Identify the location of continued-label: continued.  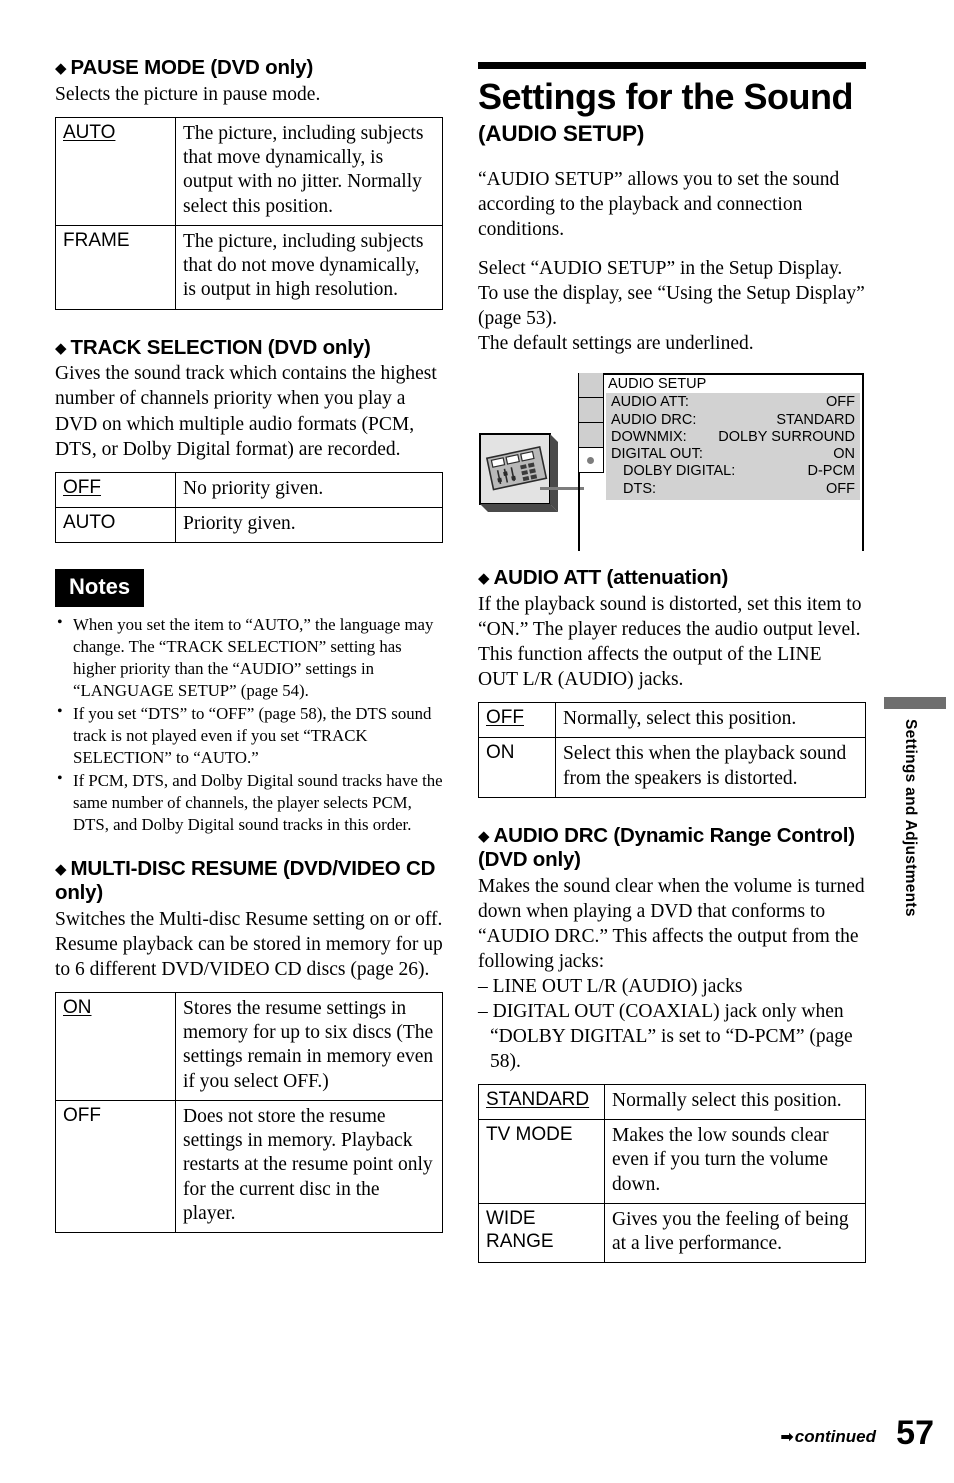
(835, 1436).